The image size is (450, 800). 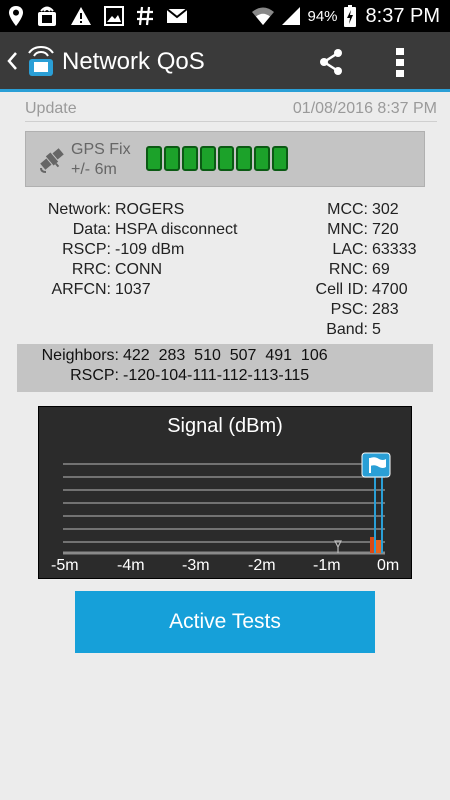 What do you see at coordinates (350, 249) in the screenshot?
I see `info-label: LAC:` at bounding box center [350, 249].